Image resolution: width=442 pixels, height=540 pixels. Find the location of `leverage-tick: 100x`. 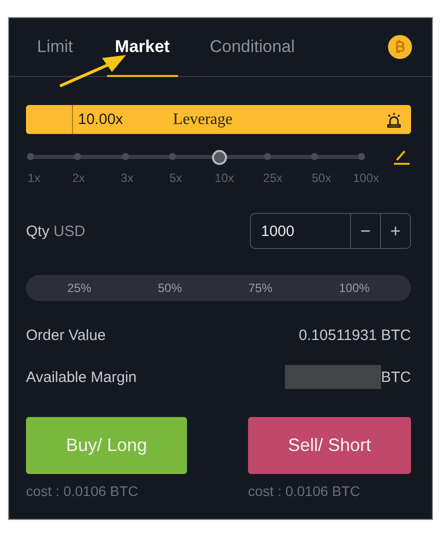

leverage-tick: 100x is located at coordinates (366, 178).